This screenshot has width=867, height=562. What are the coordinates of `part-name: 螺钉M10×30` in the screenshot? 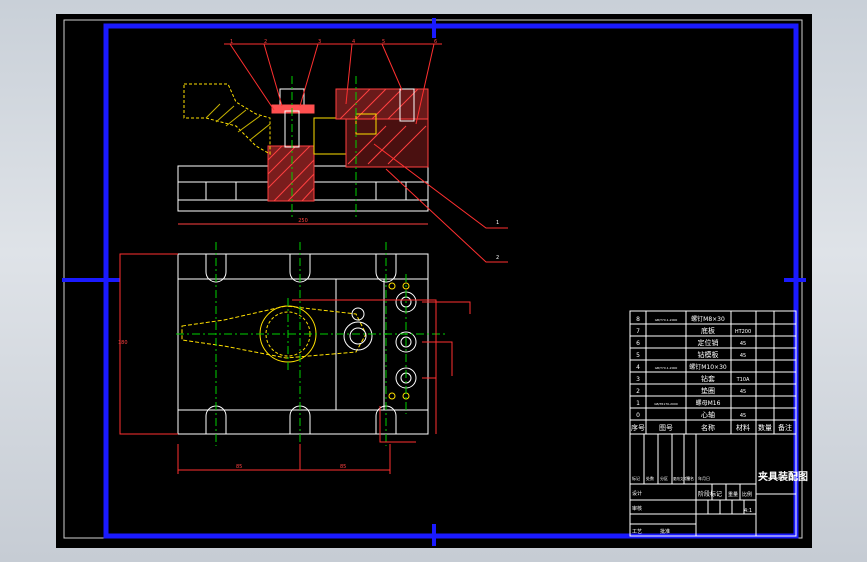 It's located at (708, 367).